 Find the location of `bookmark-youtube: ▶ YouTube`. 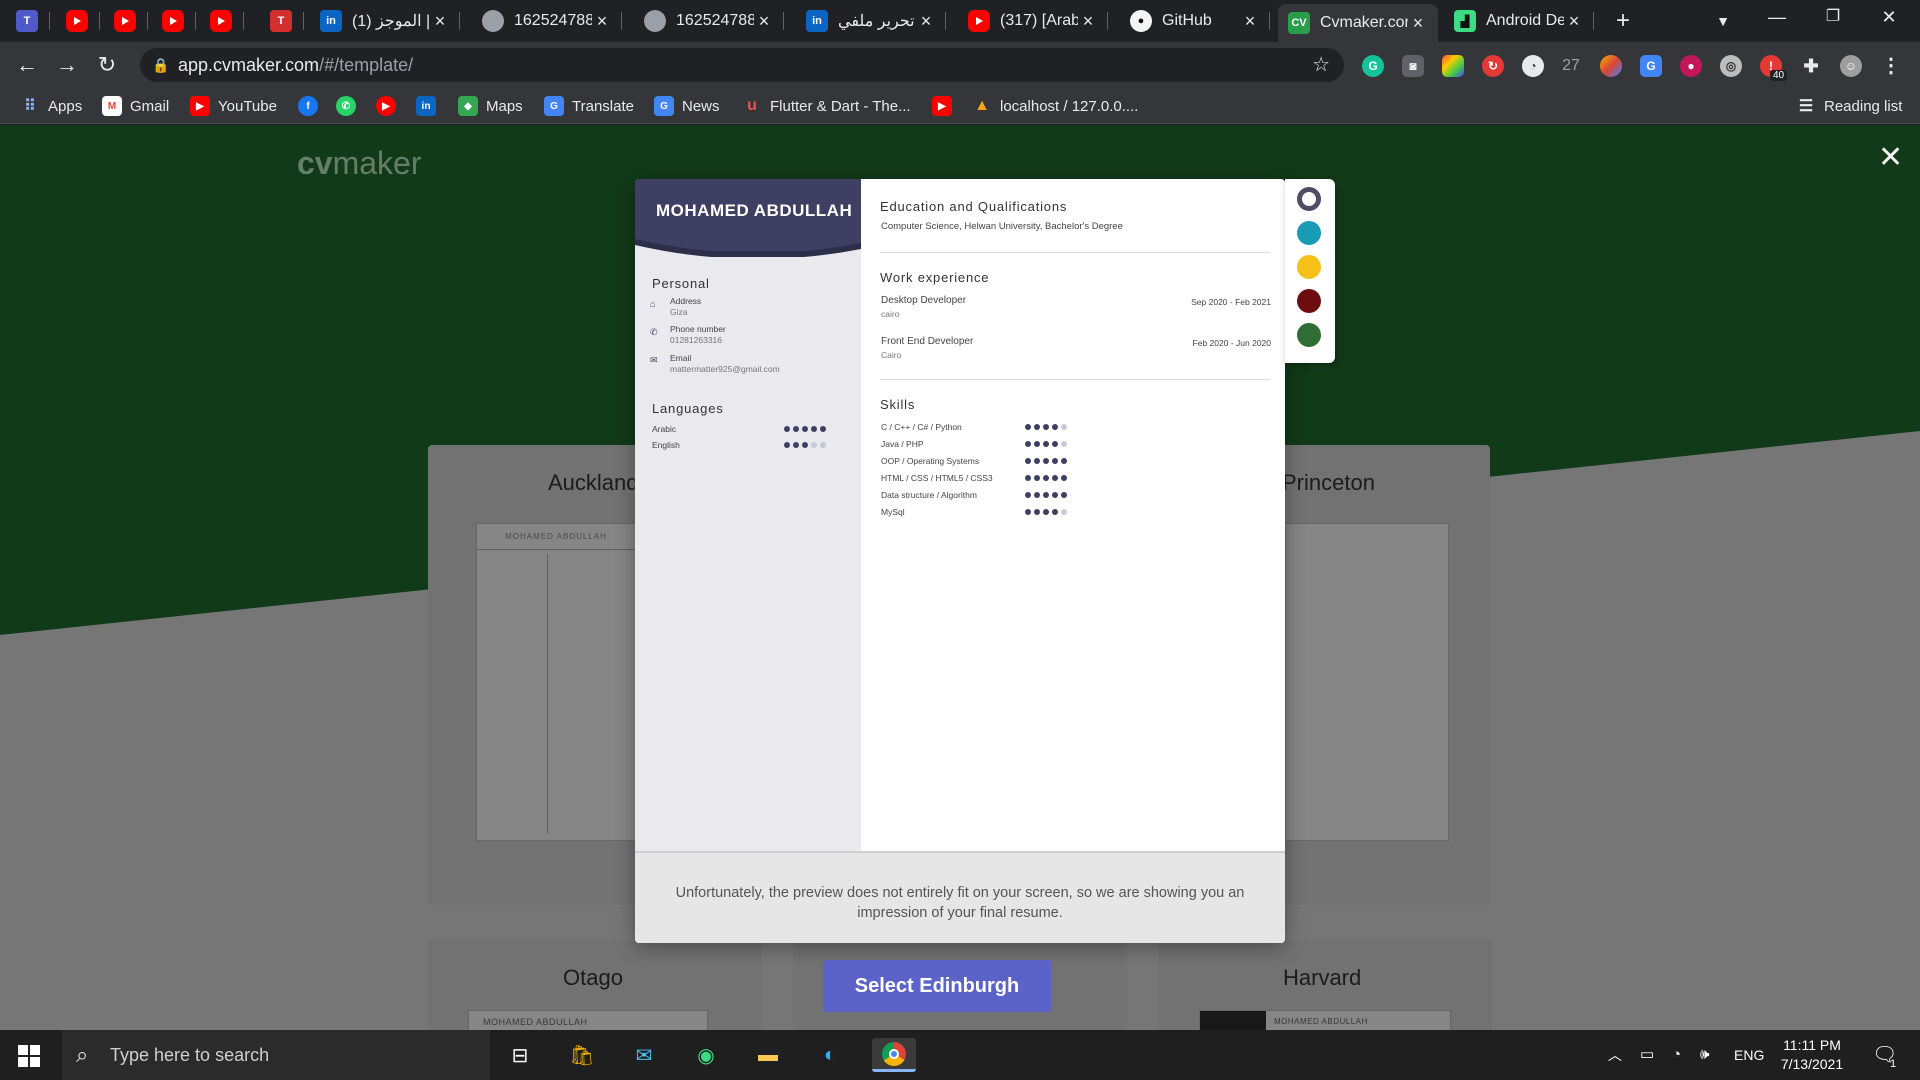

bookmark-youtube: ▶ YouTube is located at coordinates (233, 106).